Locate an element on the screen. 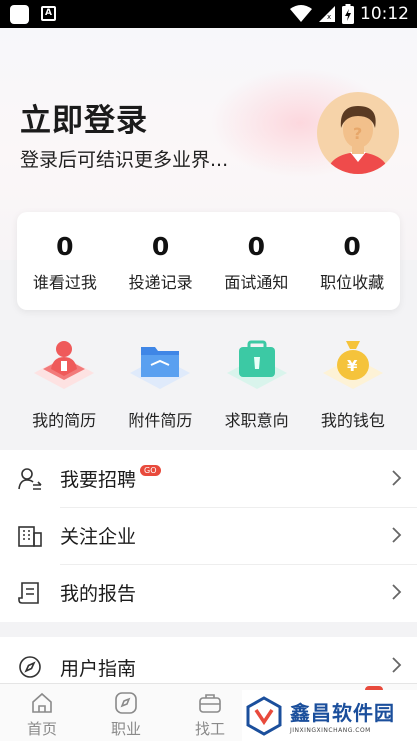 Image resolution: width=417 pixels, height=741 pixels. quick-link-job-intention: 求职意向 is located at coordinates (257, 384).